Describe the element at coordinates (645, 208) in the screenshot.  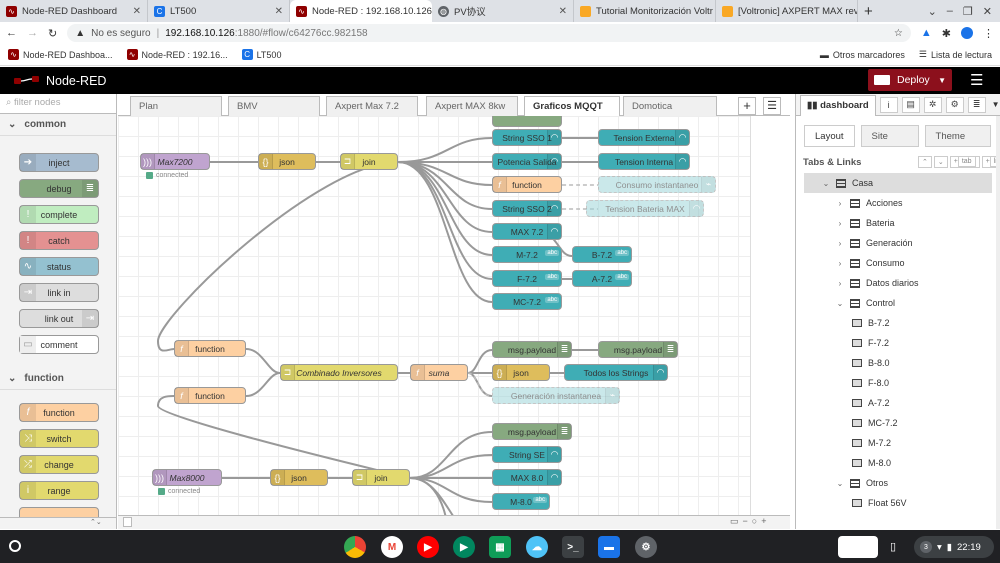
I see `ui-gauge-node-disabled: Tension Bateria MAX ◠` at that location.